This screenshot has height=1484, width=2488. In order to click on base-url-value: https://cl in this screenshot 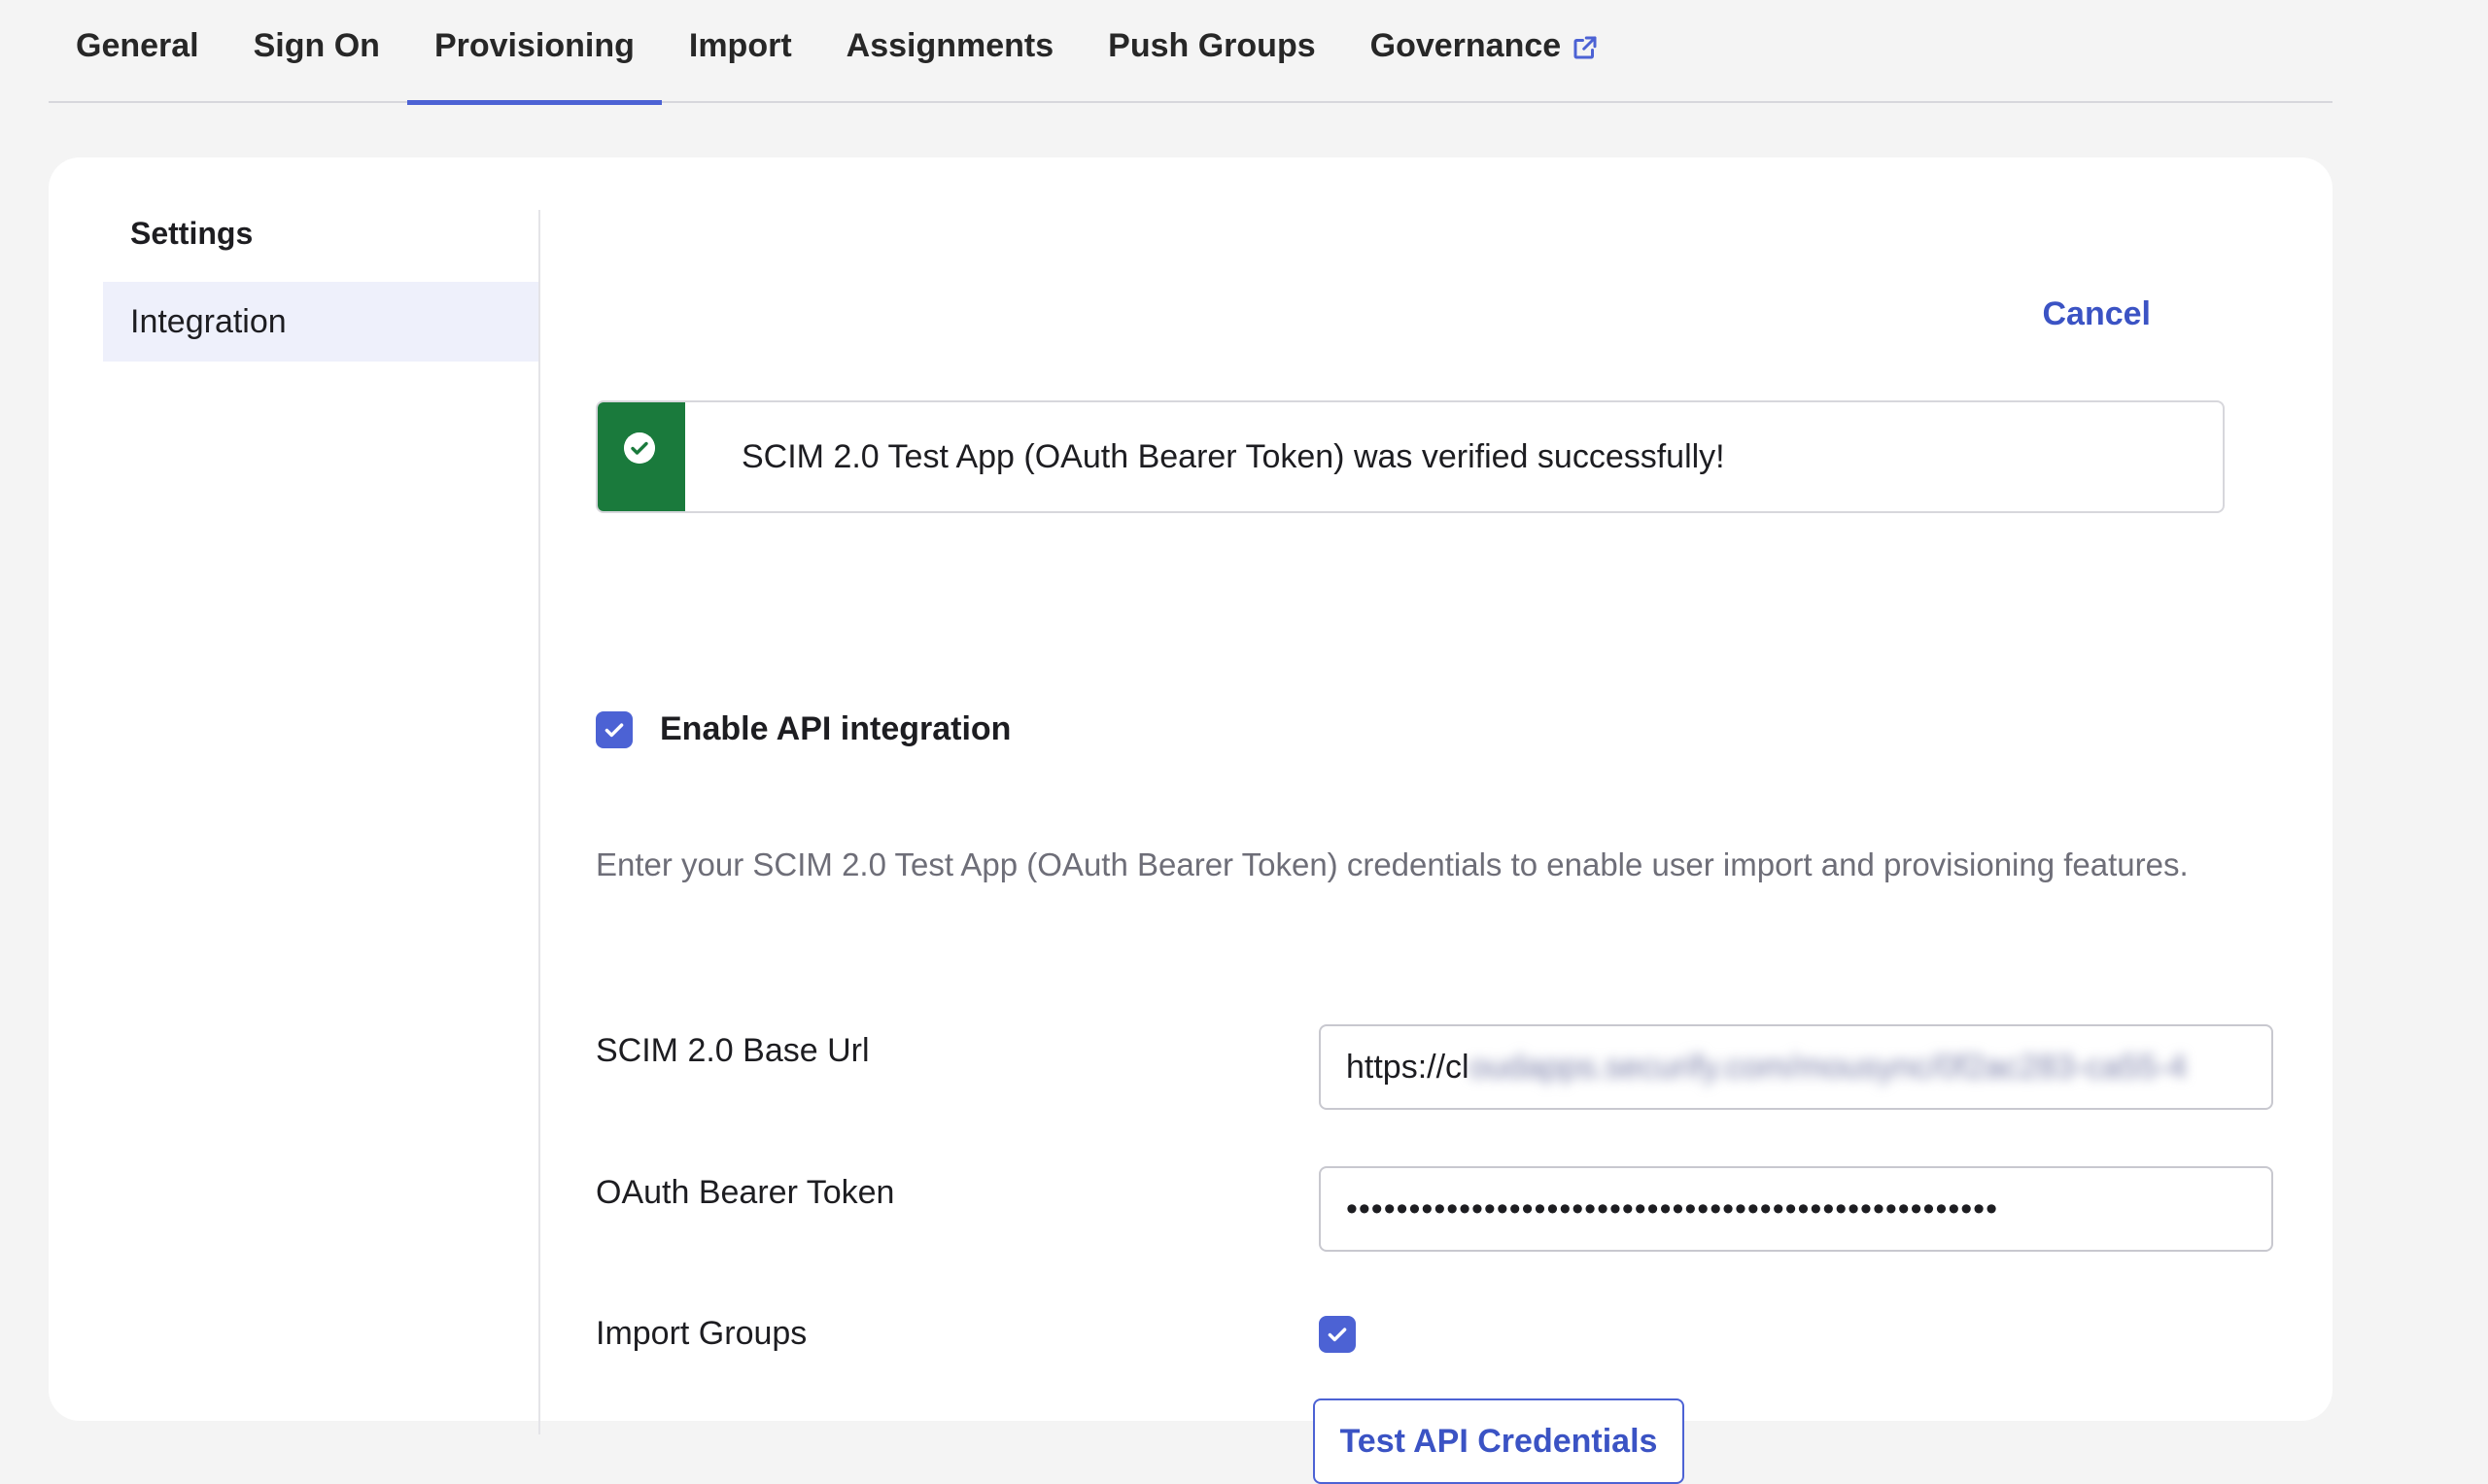, I will do `click(1407, 1067)`.